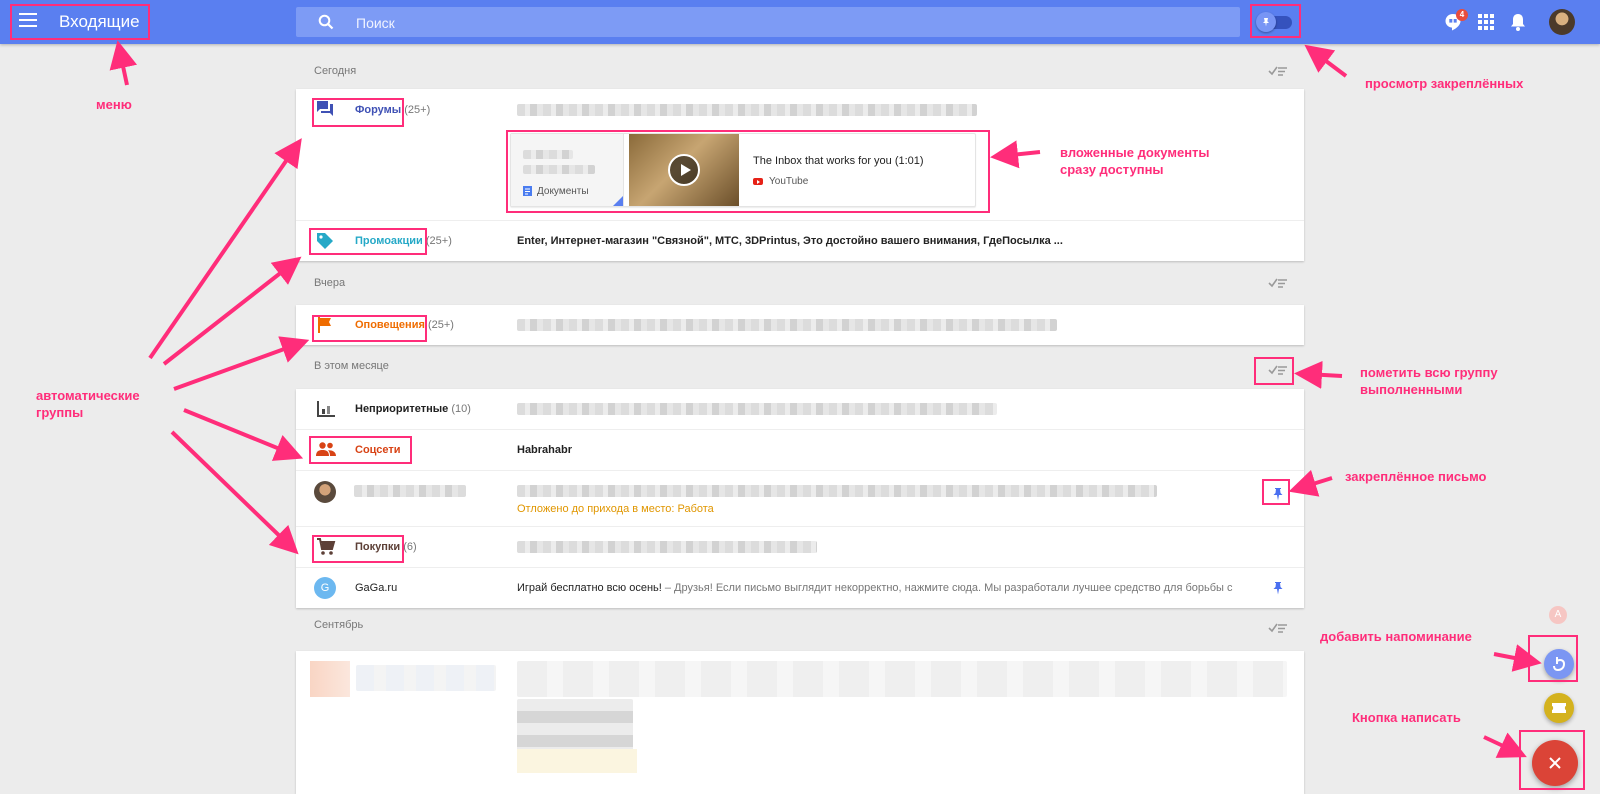  I want to click on document-label: Документы, so click(563, 191).